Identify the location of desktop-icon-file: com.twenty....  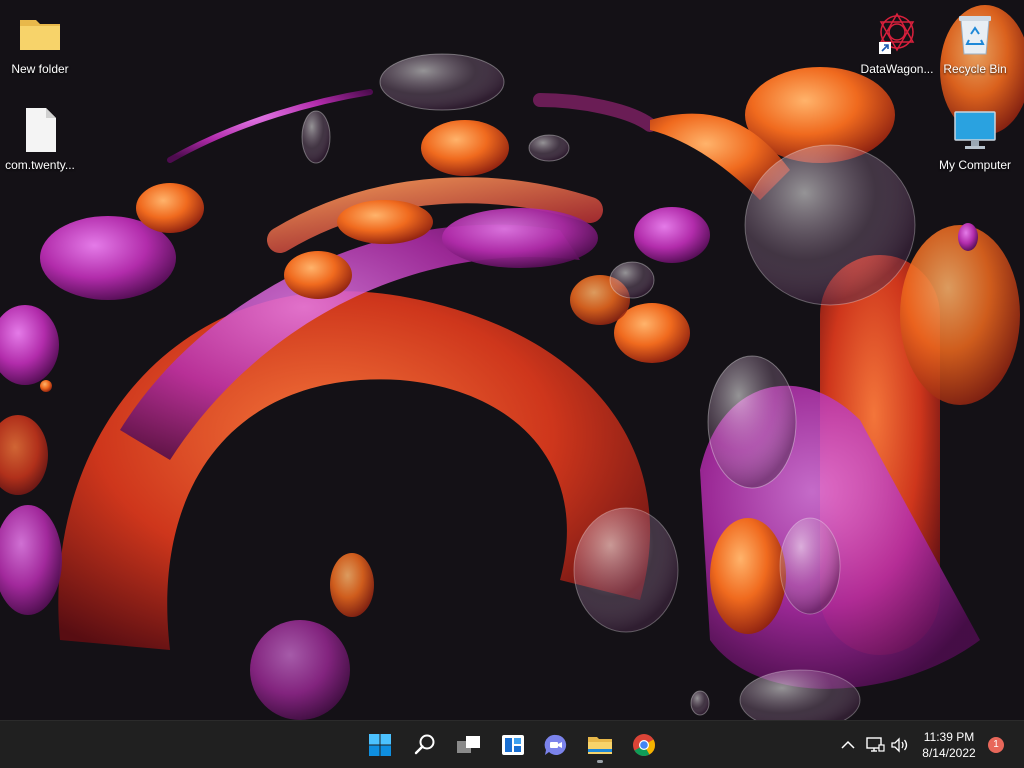
(40, 139).